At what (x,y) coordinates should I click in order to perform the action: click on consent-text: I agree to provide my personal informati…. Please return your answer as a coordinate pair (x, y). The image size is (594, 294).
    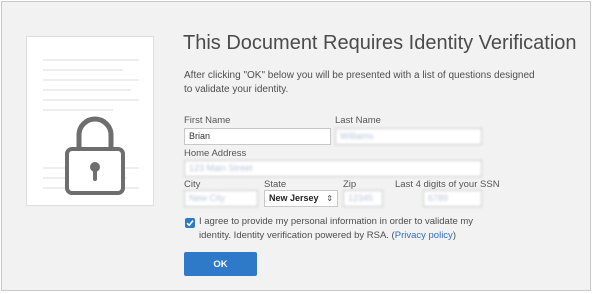
    Looking at the image, I should click on (349, 229).